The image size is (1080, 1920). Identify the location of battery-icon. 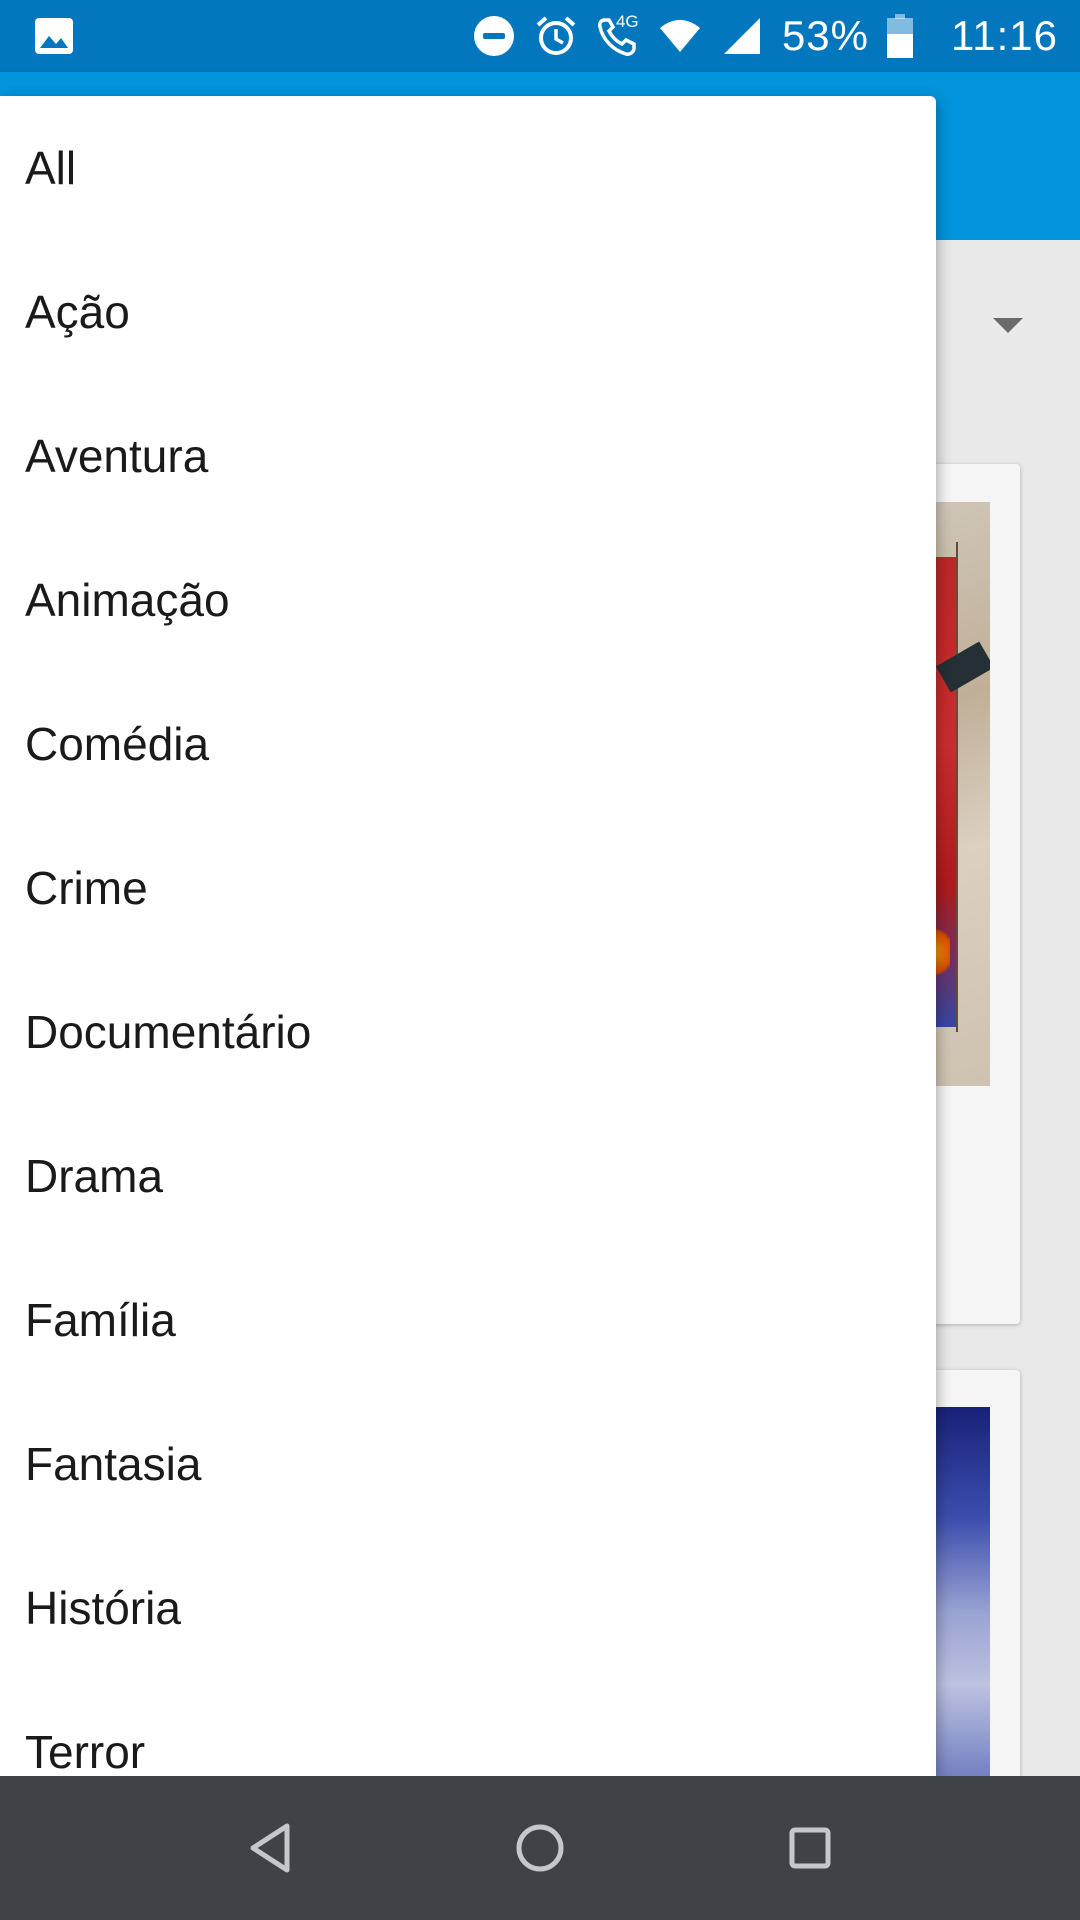
(900, 36).